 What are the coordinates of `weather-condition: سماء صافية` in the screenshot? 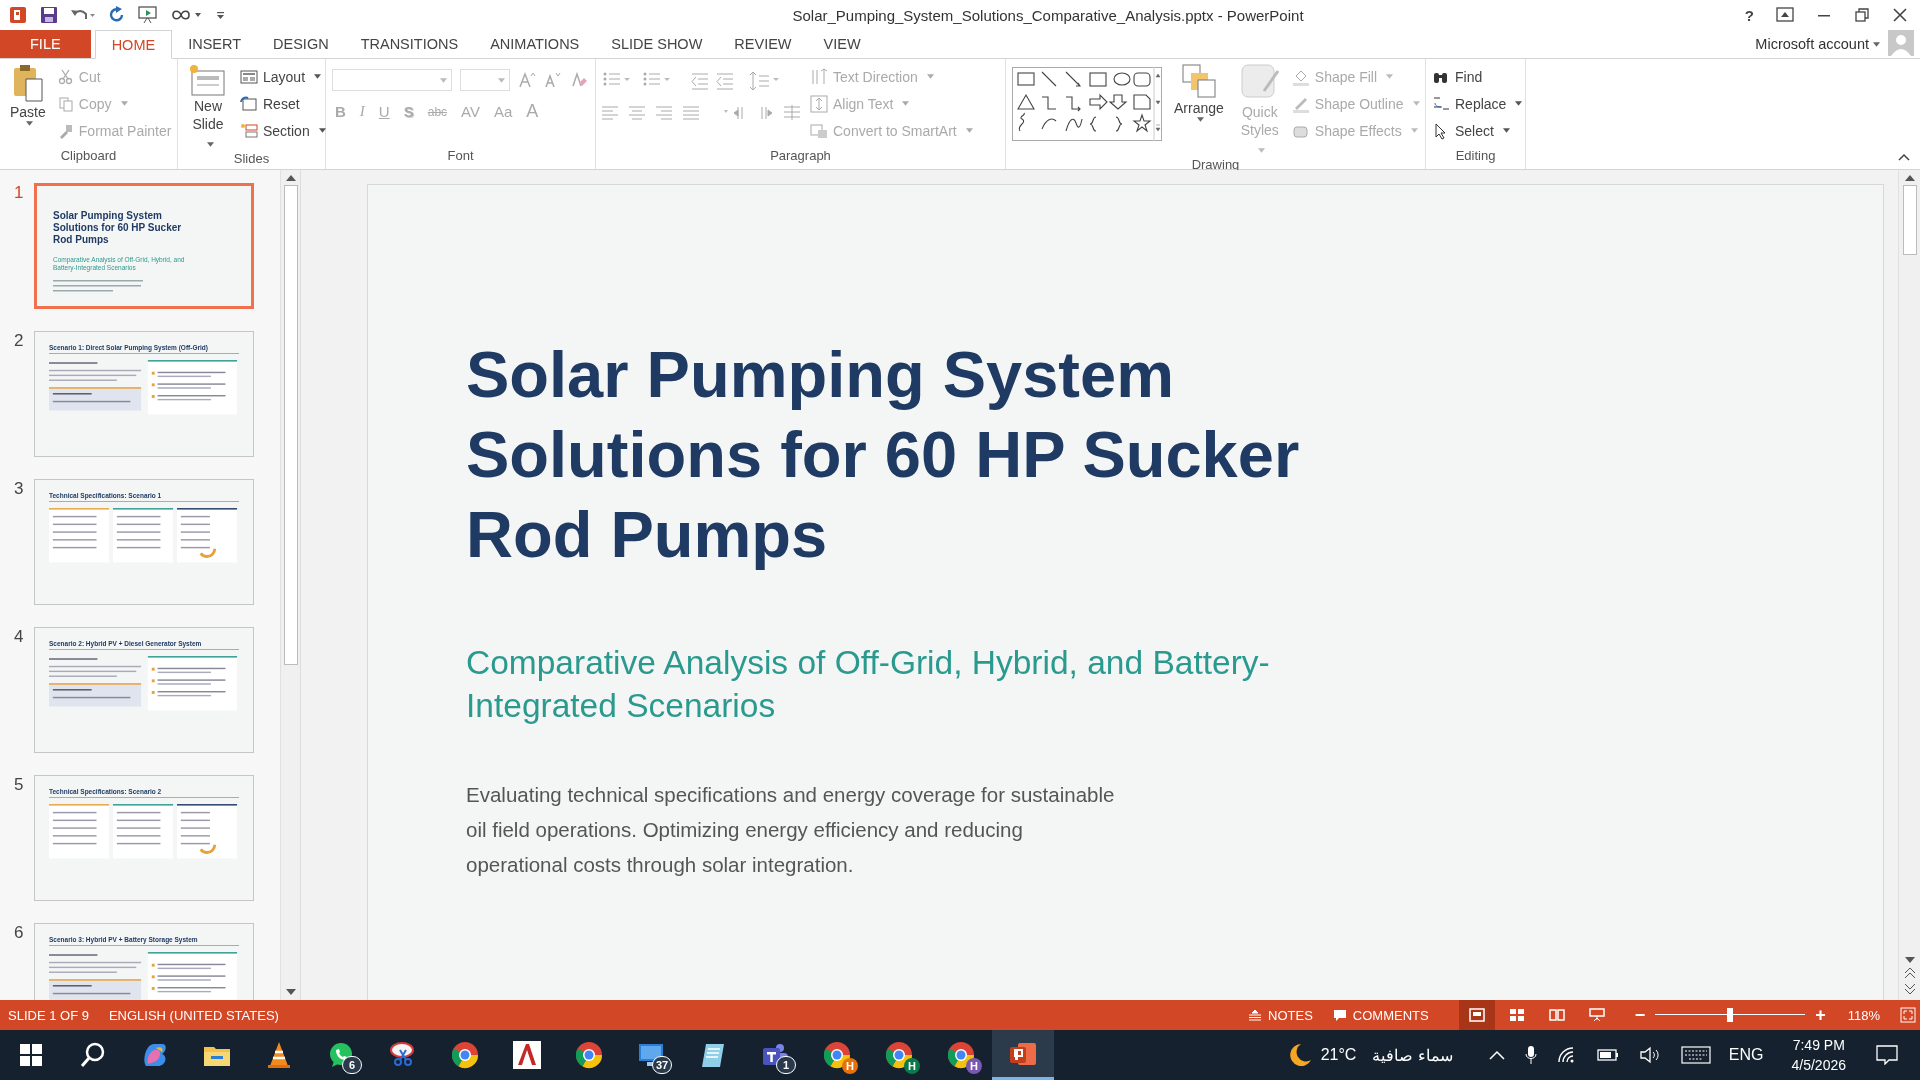 It's located at (1412, 1055).